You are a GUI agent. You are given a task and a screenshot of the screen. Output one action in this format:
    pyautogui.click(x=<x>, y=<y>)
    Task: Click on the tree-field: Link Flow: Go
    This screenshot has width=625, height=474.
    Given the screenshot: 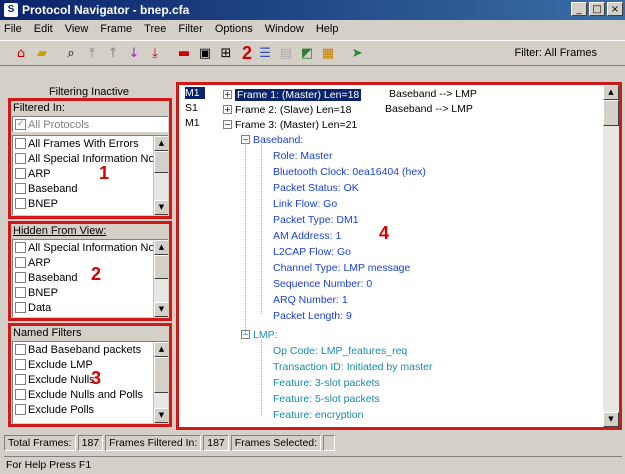 What is the action you would take?
    pyautogui.click(x=305, y=203)
    